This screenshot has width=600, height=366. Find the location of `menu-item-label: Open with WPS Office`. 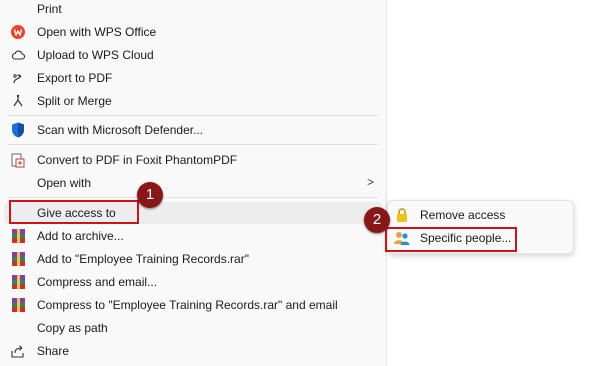

menu-item-label: Open with WPS Office is located at coordinates (97, 32).